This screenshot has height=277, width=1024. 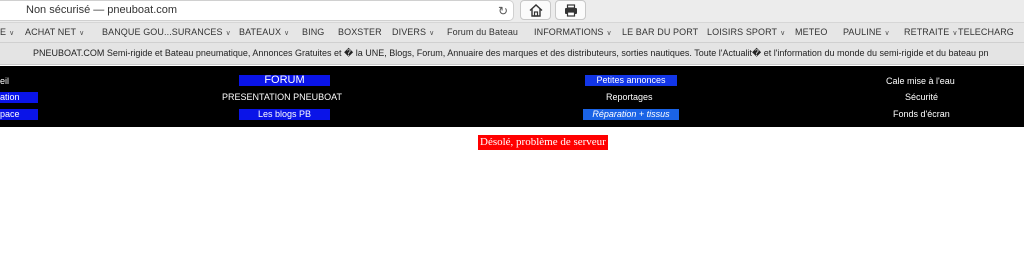 I want to click on print-icon, so click(x=571, y=10).